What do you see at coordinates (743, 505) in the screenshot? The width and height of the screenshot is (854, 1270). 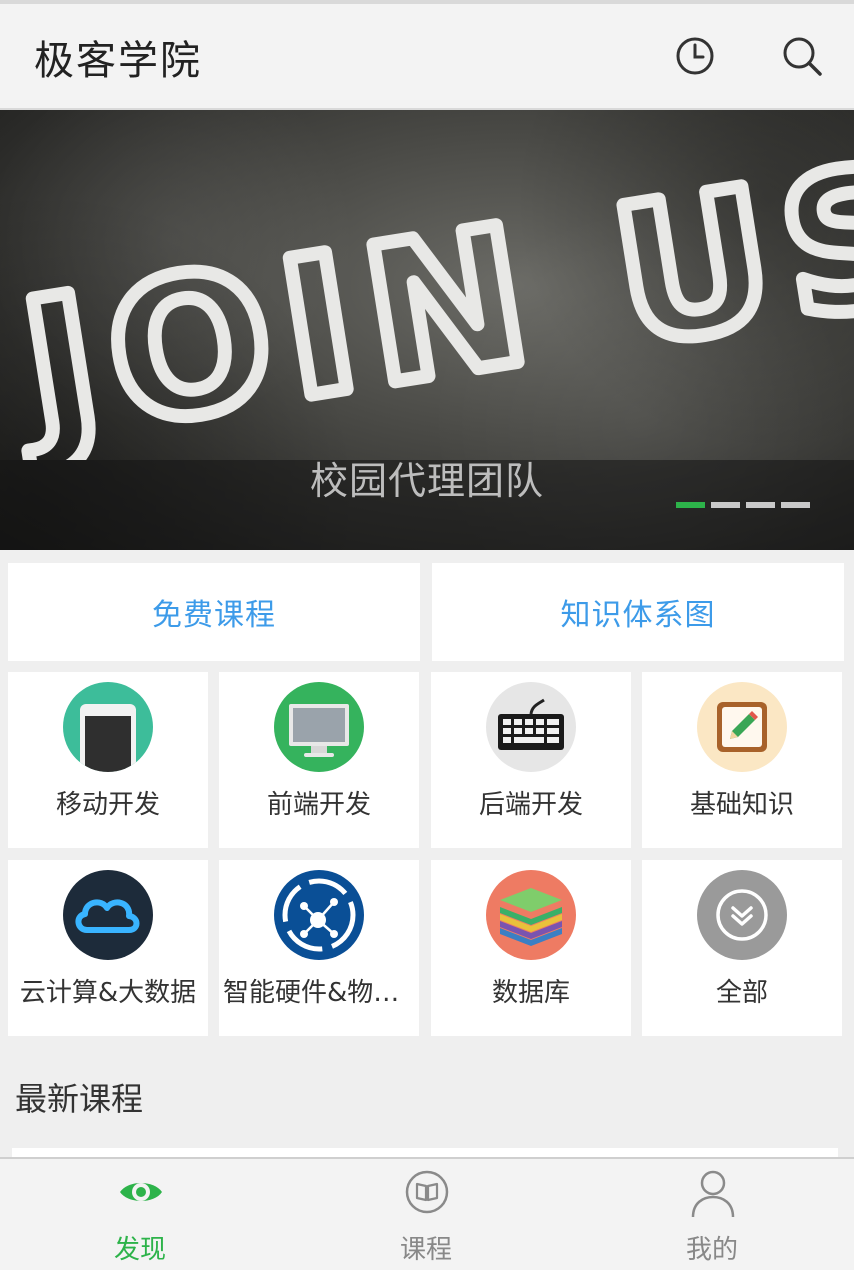 I see `carousel-indicator` at bounding box center [743, 505].